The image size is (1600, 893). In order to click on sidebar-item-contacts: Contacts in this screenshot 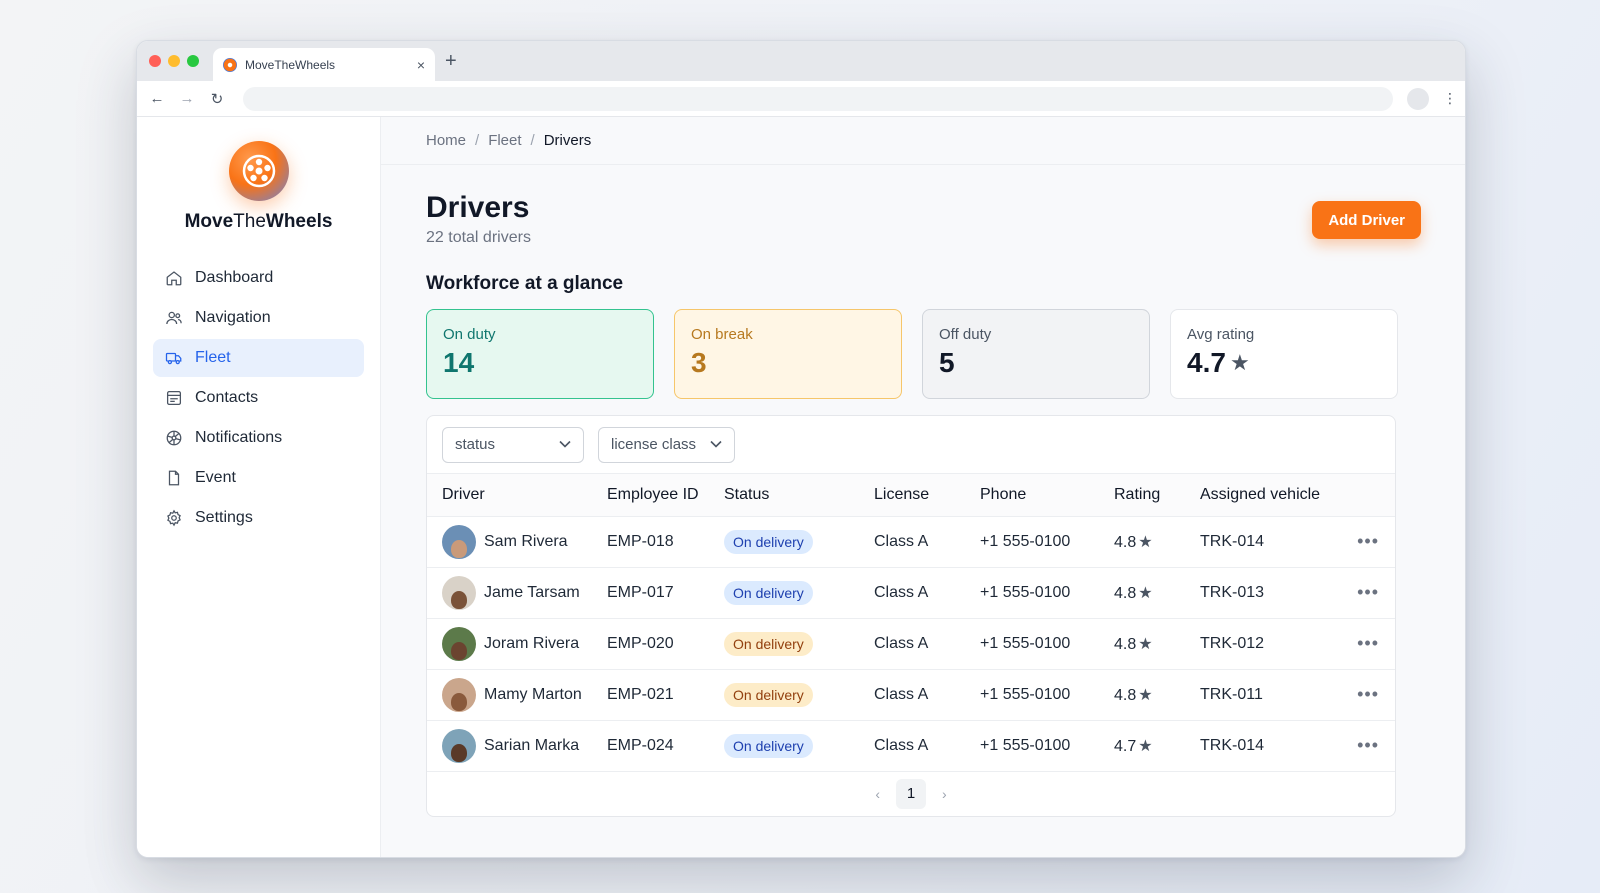, I will do `click(258, 398)`.